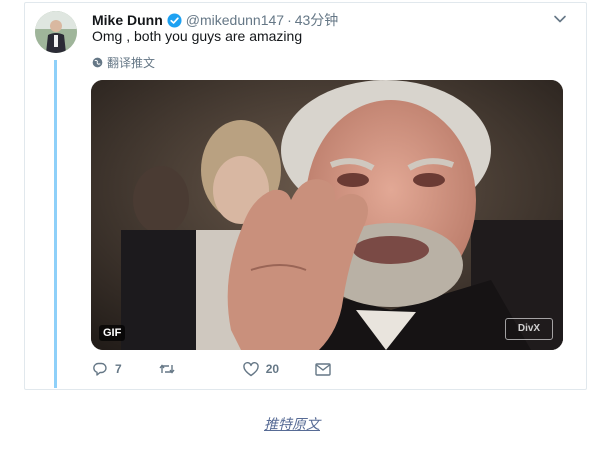 This screenshot has height=450, width=595. I want to click on tweet-header: Mike Dunn @mikedunn147 · 43分钟, so click(215, 20).